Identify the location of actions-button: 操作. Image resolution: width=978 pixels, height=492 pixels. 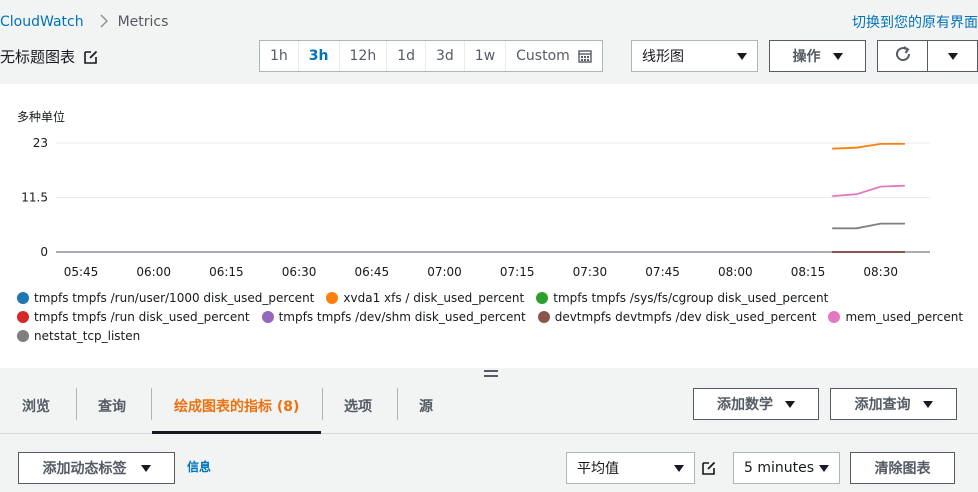
(817, 56).